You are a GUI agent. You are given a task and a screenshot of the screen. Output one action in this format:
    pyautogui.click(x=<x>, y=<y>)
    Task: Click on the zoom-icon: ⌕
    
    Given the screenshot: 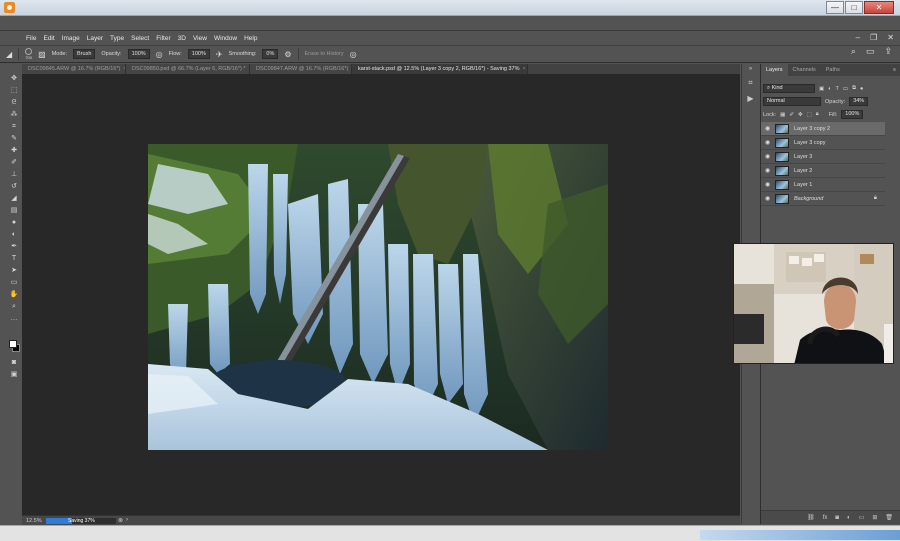 What is the action you would take?
    pyautogui.click(x=14, y=307)
    